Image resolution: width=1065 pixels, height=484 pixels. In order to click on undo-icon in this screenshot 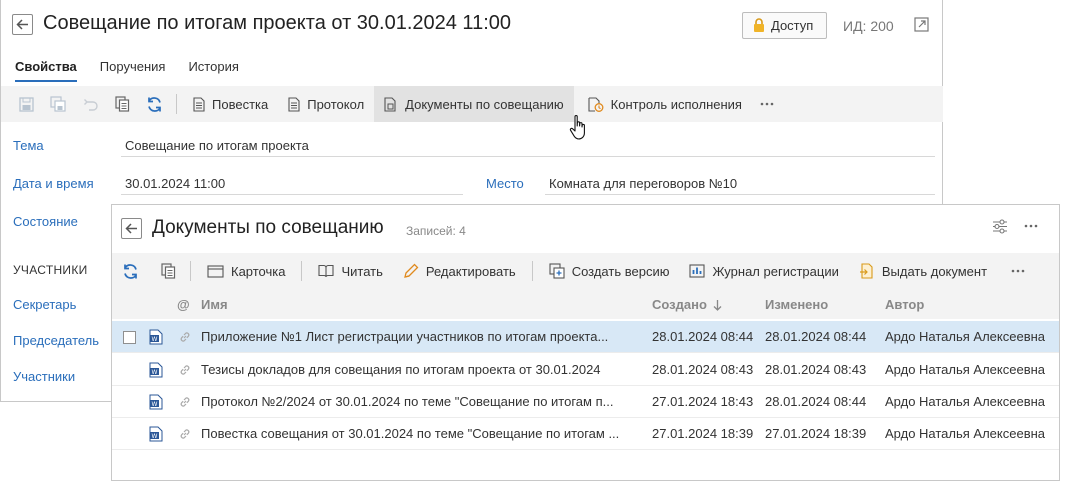, I will do `click(90, 104)`.